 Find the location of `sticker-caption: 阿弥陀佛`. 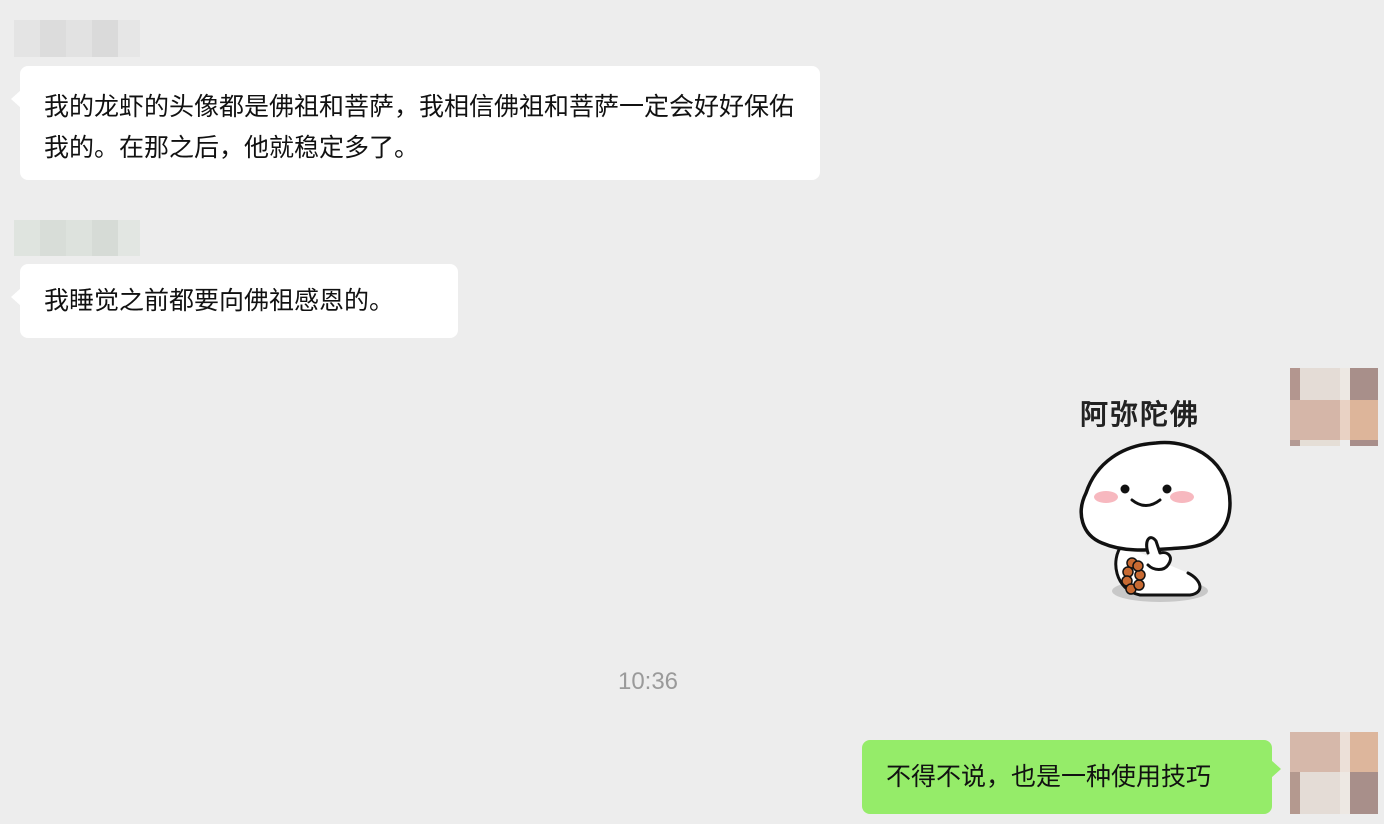

sticker-caption: 阿弥陀佛 is located at coordinates (1140, 414).